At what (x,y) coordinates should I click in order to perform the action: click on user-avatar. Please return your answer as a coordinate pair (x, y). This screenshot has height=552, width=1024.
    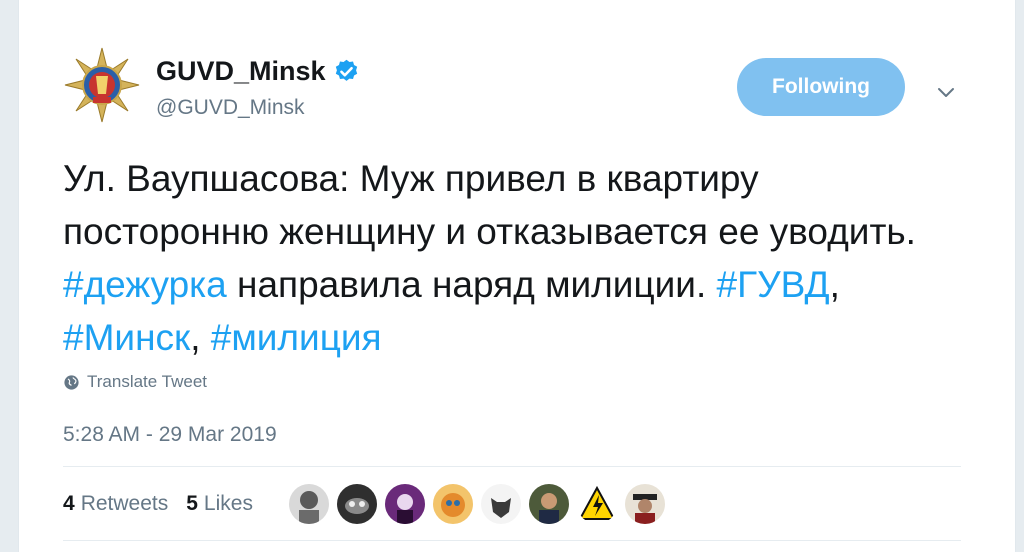
    Looking at the image, I should click on (102, 85).